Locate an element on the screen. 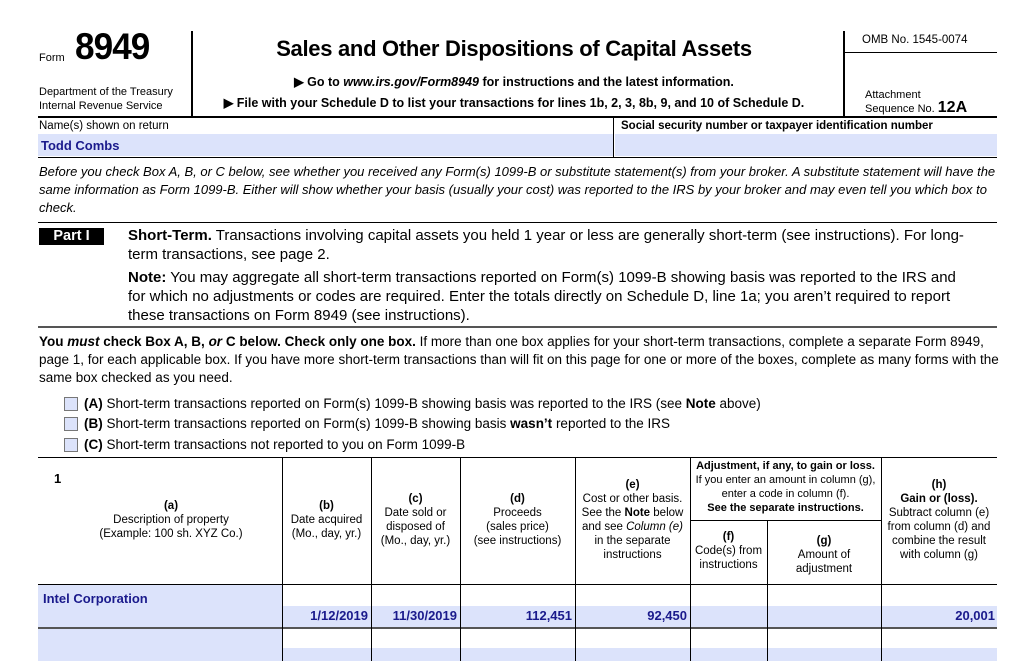 Image resolution: width=1024 pixels, height=661 pixels. col-g-line2: adjustment is located at coordinates (824, 569).